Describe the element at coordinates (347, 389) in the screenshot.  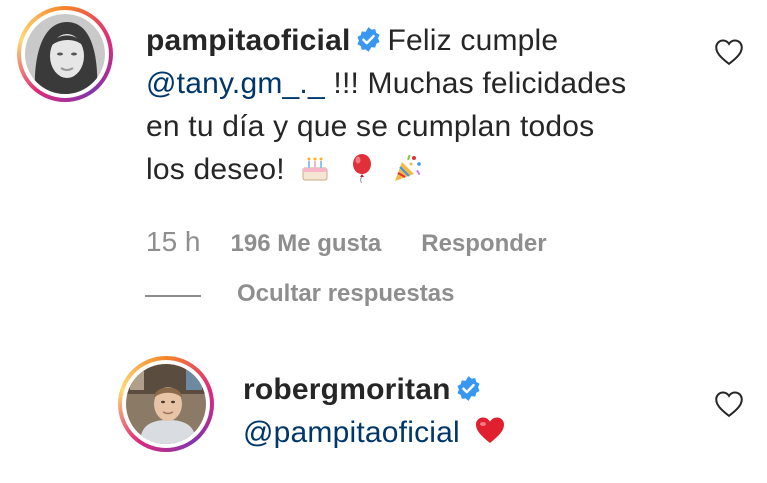
I see `username: robergmoritan` at that location.